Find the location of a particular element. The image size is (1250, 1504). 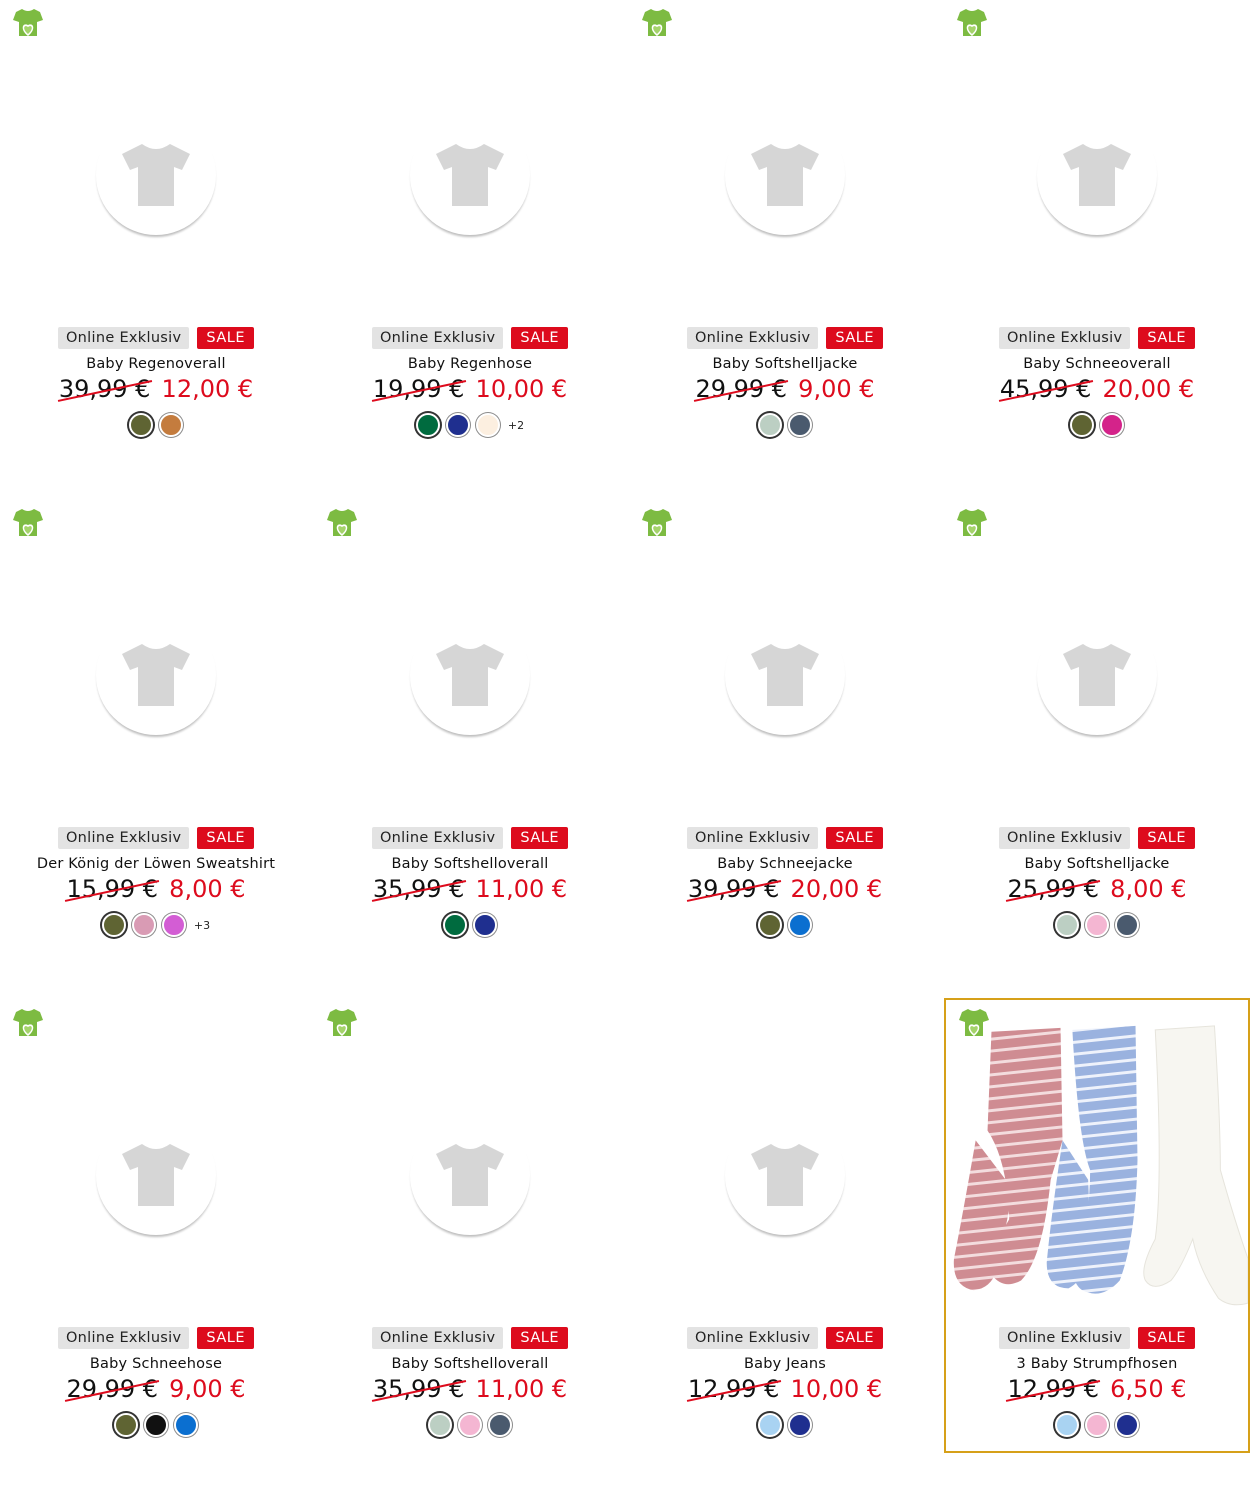

product-name: Baby Schneeoverall is located at coordinates (1097, 364).